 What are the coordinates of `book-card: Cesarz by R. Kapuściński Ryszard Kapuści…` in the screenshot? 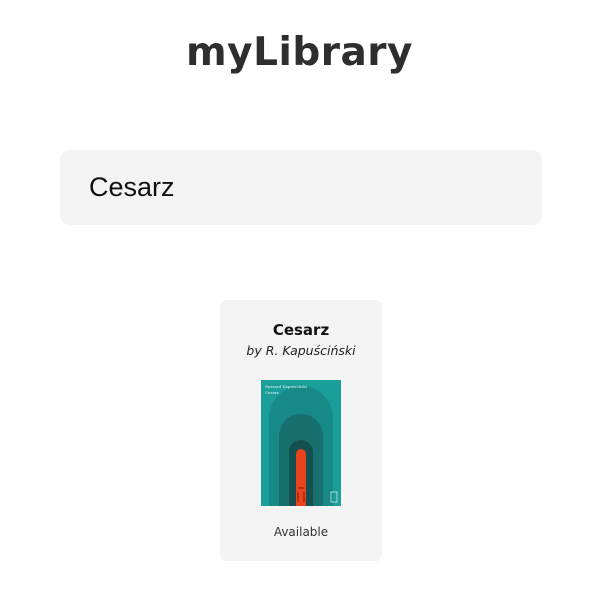 It's located at (301, 430).